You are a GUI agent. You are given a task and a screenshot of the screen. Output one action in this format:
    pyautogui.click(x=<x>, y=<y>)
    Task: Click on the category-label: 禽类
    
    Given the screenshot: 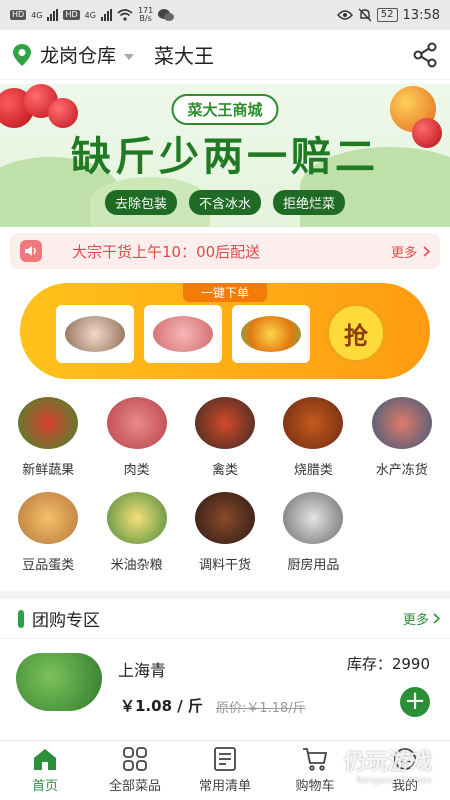 What is the action you would take?
    pyautogui.click(x=224, y=470)
    